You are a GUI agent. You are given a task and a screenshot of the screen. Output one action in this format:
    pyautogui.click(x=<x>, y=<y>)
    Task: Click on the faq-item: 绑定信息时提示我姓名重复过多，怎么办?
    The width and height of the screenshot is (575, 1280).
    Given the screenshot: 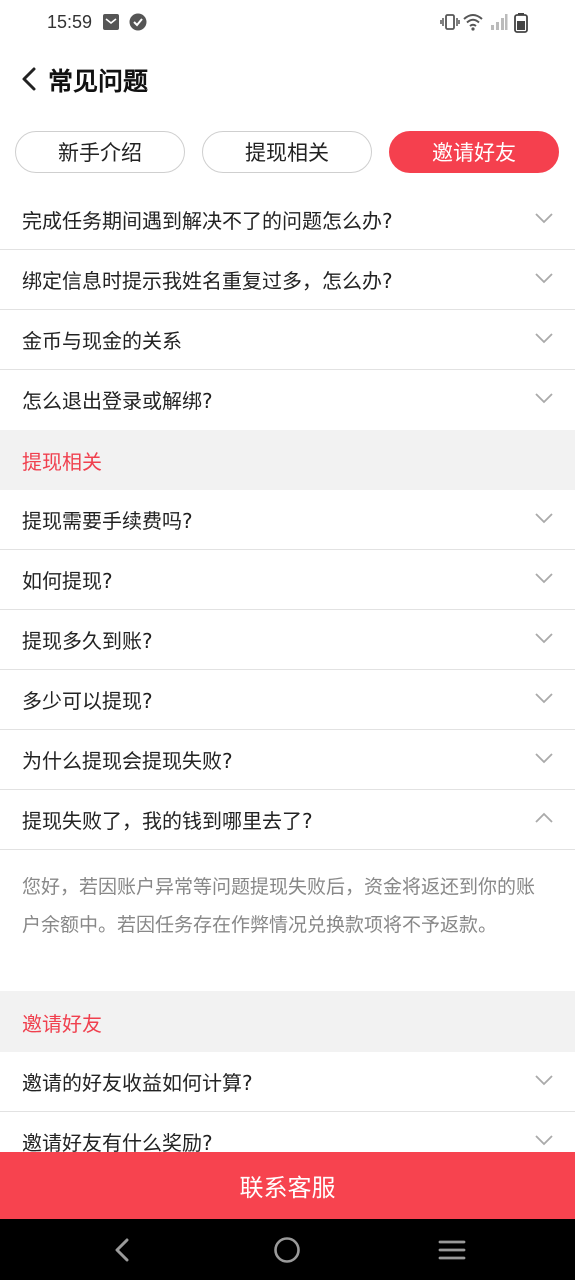 What is the action you would take?
    pyautogui.click(x=287, y=280)
    